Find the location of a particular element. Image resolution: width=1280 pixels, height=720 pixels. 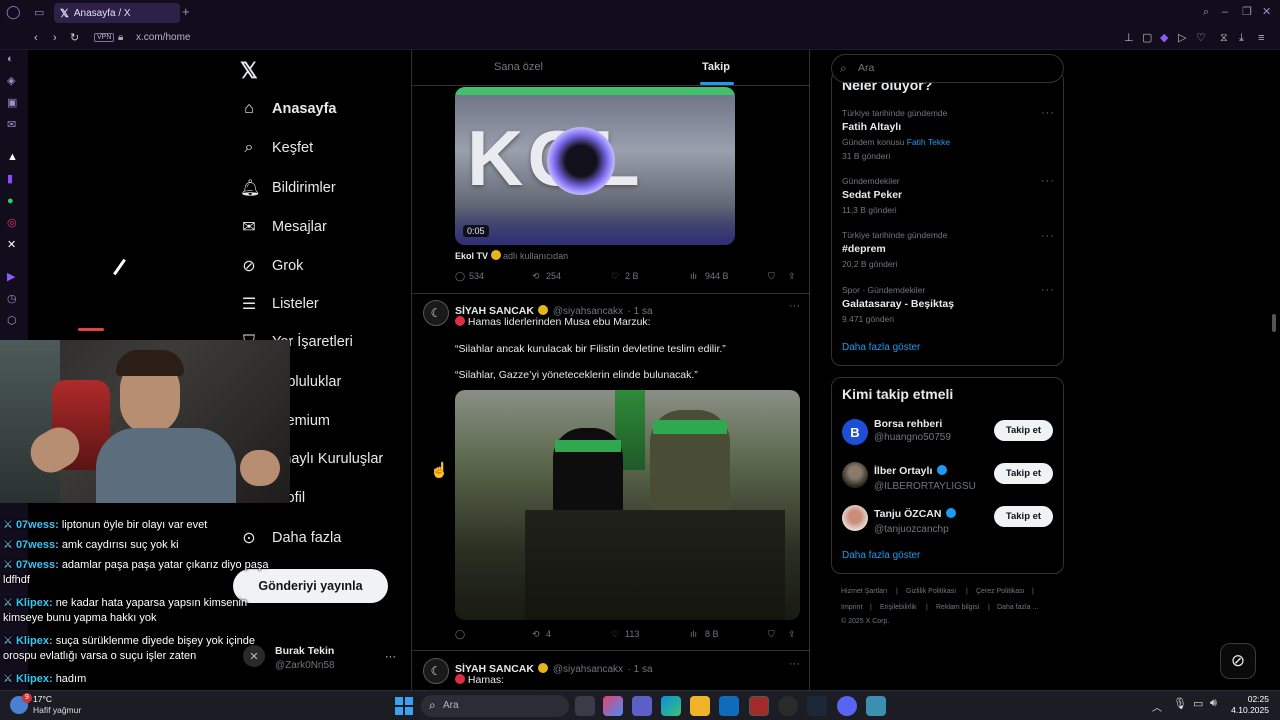

instagram-icon: ◎ is located at coordinates (12, 223).